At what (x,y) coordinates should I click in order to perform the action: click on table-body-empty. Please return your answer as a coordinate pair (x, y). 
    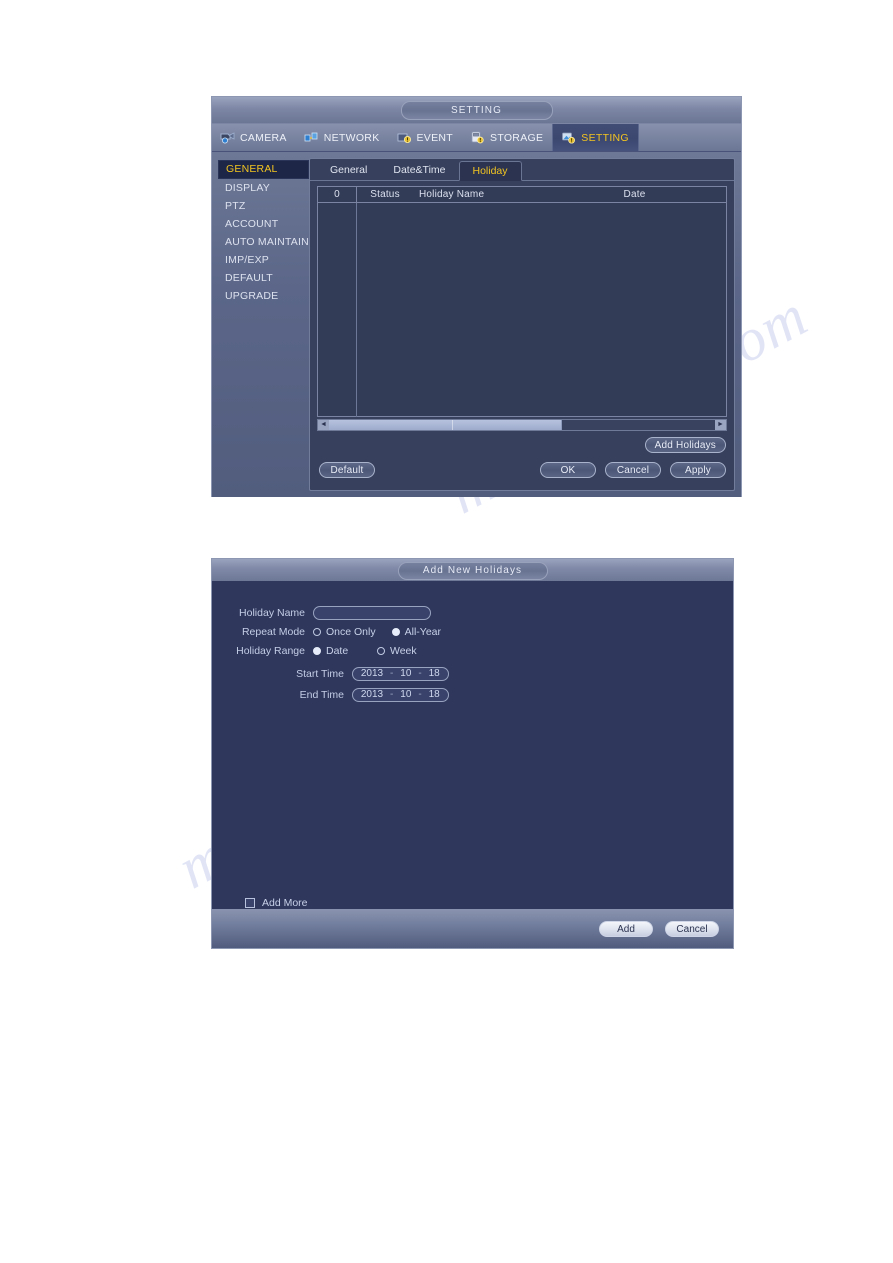
    Looking at the image, I should click on (522, 310).